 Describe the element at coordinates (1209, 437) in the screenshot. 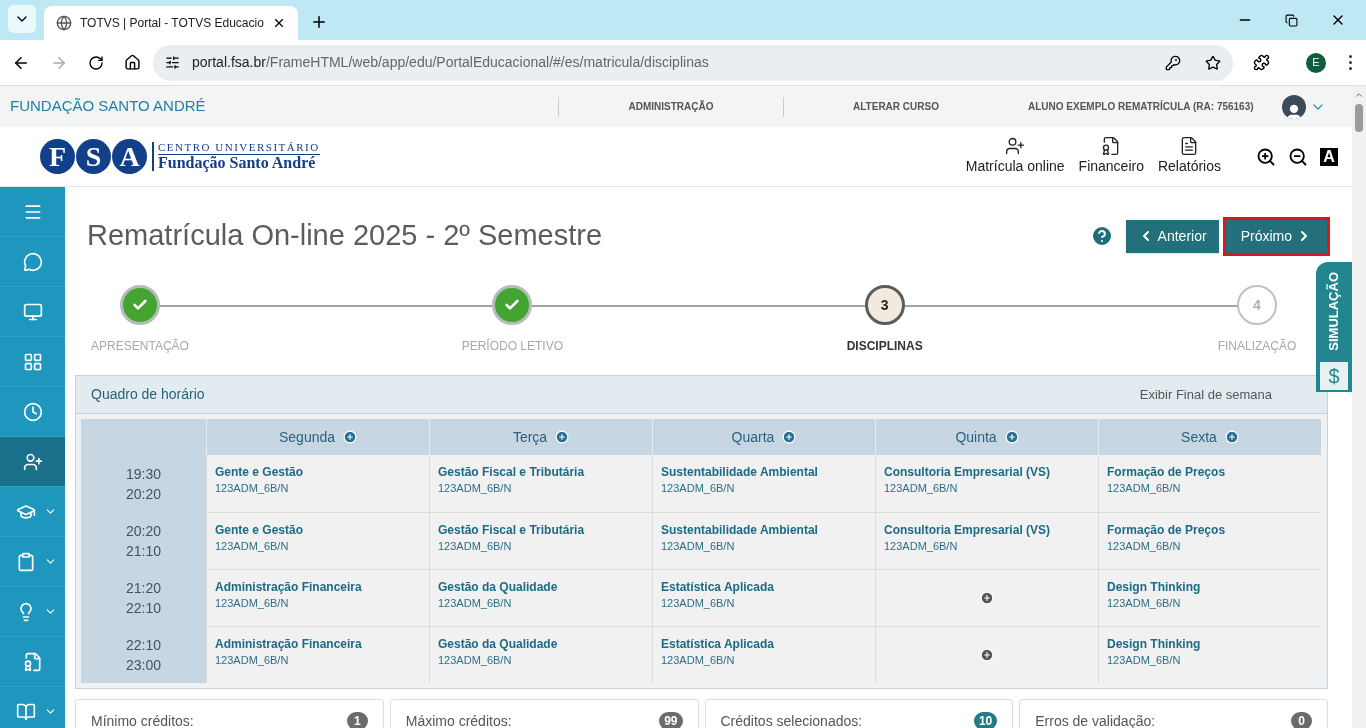

I see `day-header-cell: Sexta` at that location.